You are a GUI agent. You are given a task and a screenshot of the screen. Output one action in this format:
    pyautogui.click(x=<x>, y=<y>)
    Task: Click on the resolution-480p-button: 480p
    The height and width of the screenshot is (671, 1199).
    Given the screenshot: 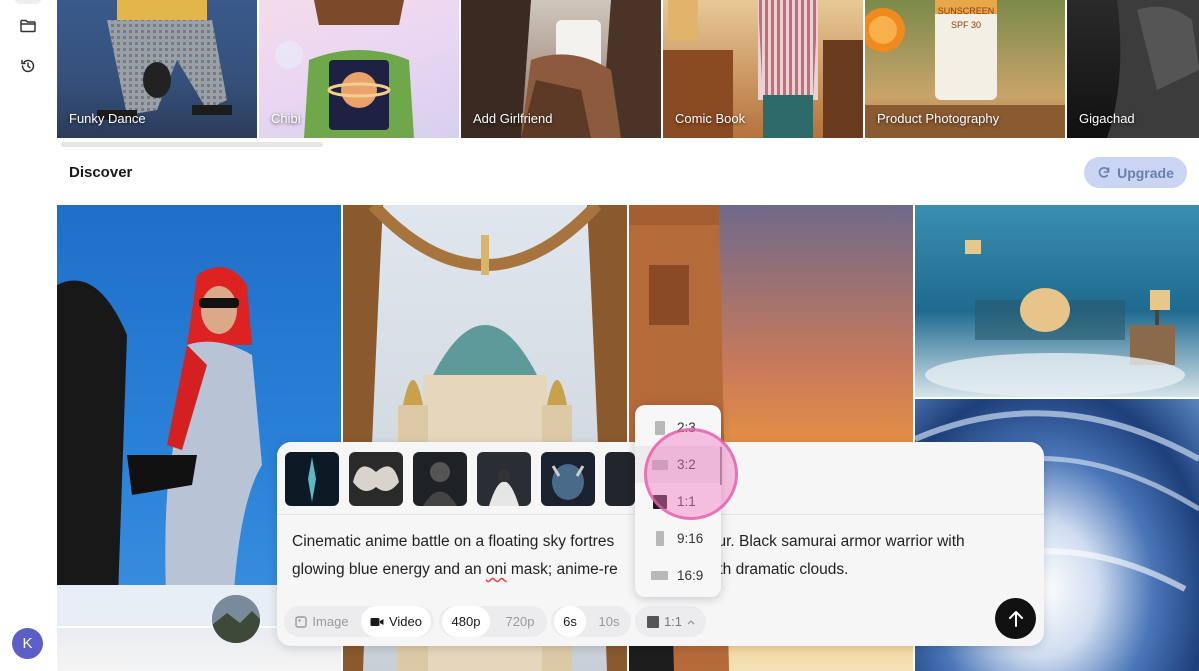 What is the action you would take?
    pyautogui.click(x=466, y=621)
    